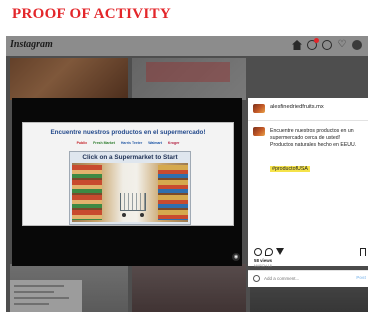 This screenshot has width=370, height=317. Describe the element at coordinates (263, 266) in the screenshot. I see `post-date: MARCH 18` at that location.